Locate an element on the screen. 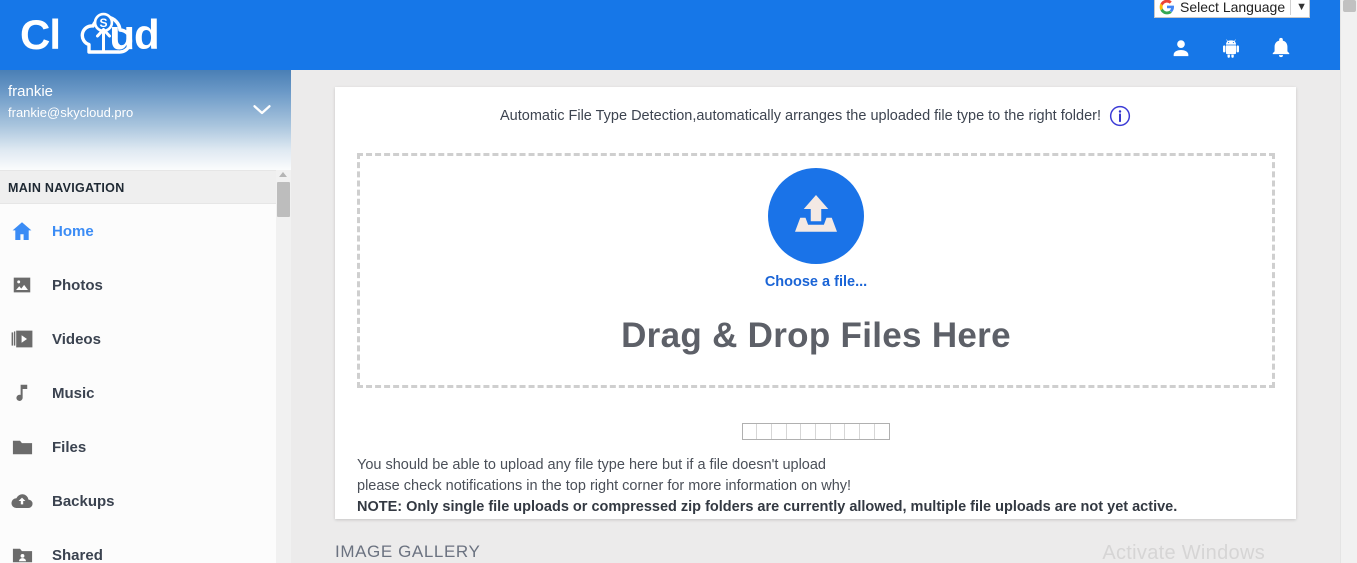  sidebar-scrollbar is located at coordinates (283, 366).